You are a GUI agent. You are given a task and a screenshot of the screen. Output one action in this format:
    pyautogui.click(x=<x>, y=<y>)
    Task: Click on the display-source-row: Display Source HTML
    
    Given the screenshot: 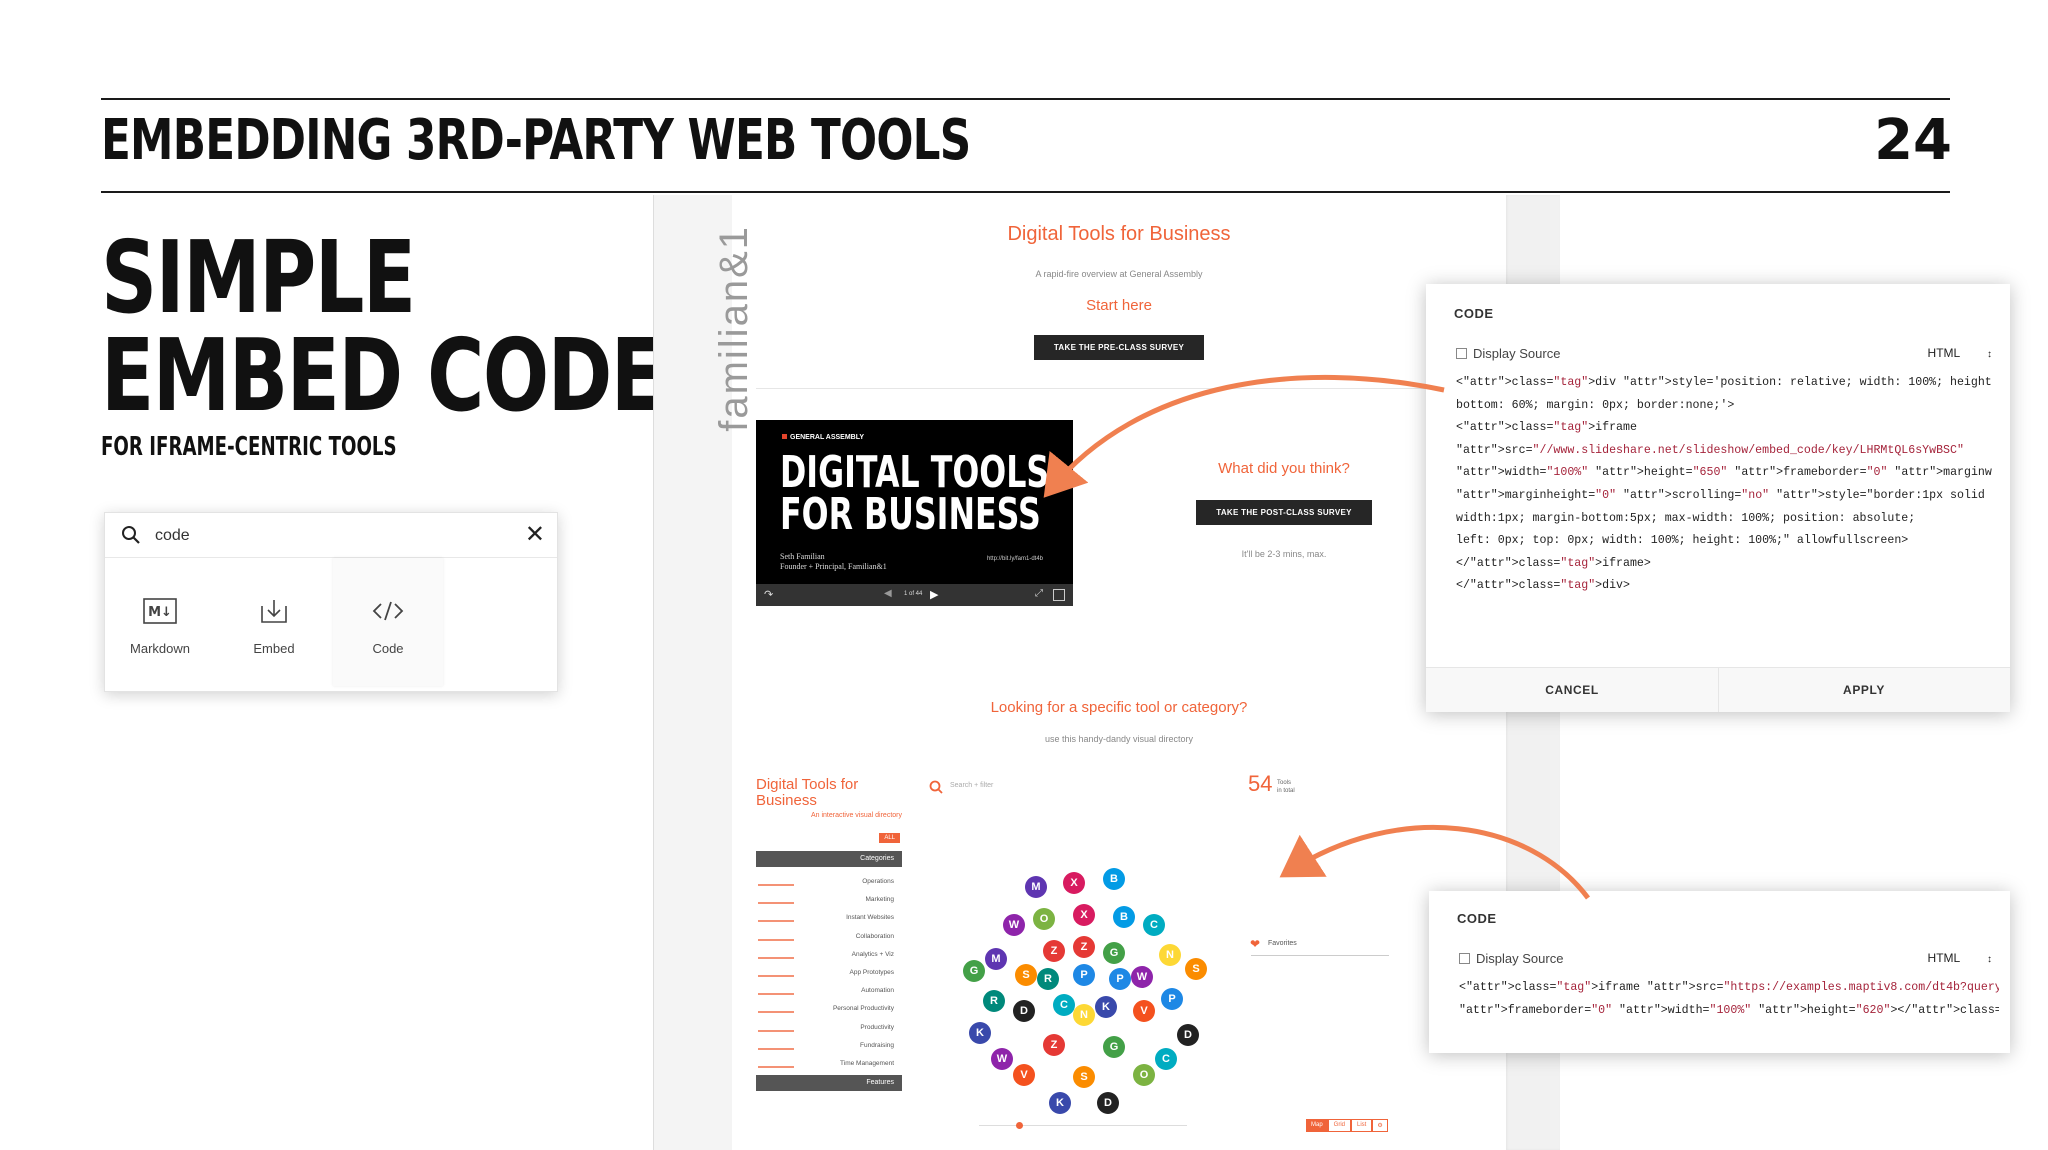 What is the action you would take?
    pyautogui.click(x=1724, y=357)
    